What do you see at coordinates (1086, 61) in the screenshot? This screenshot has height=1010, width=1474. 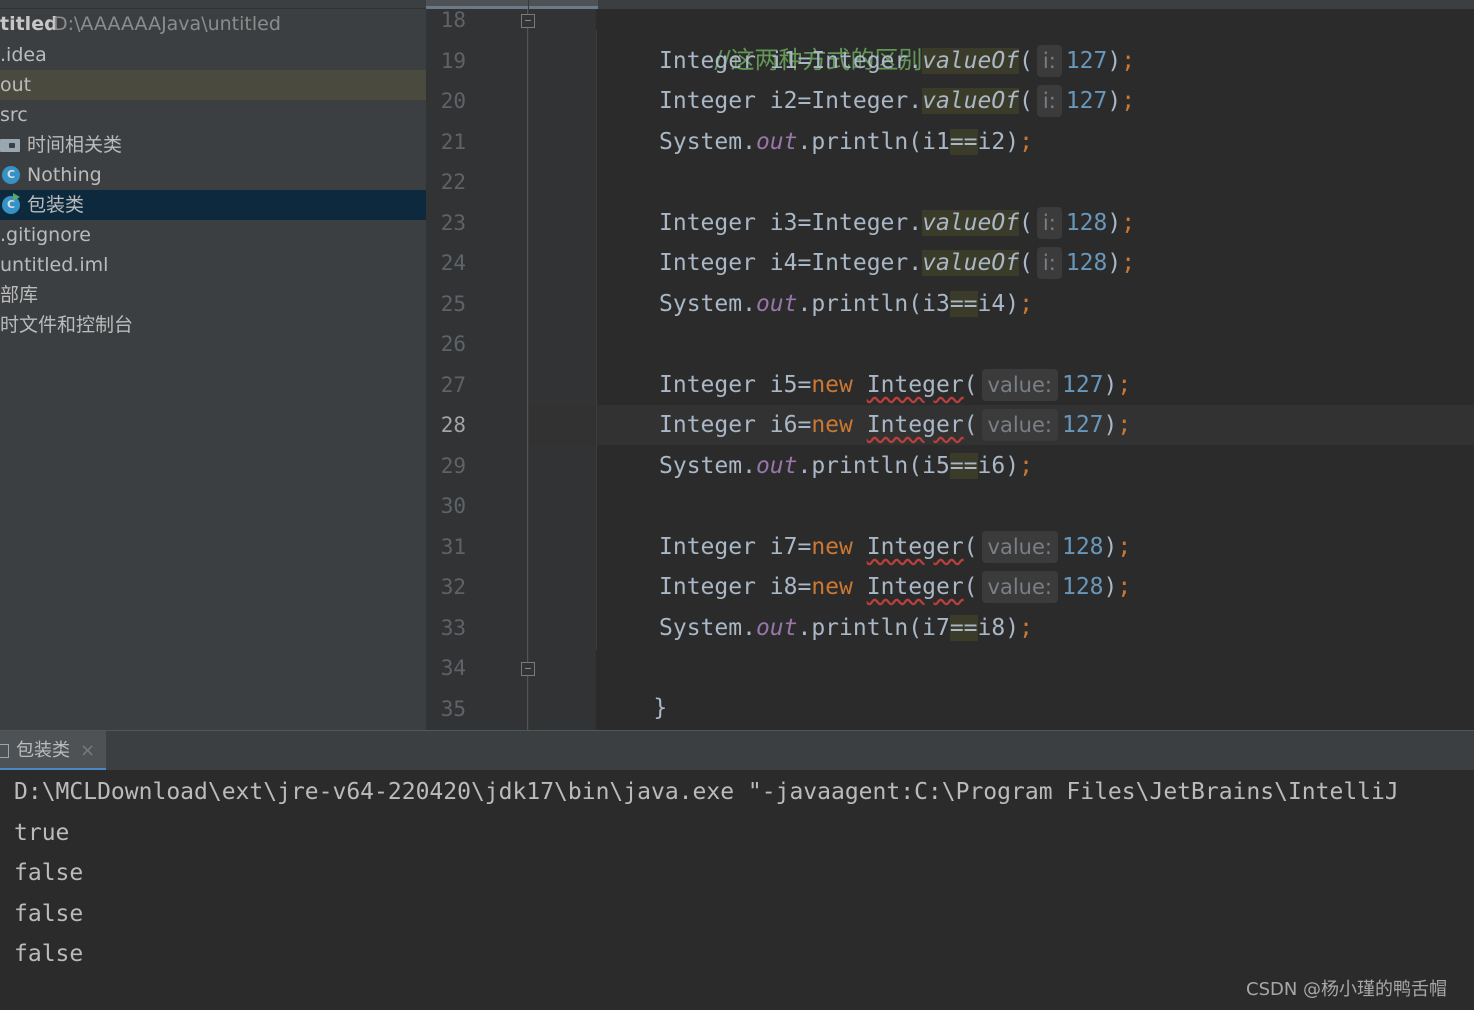 I see `number-literal: 127` at bounding box center [1086, 61].